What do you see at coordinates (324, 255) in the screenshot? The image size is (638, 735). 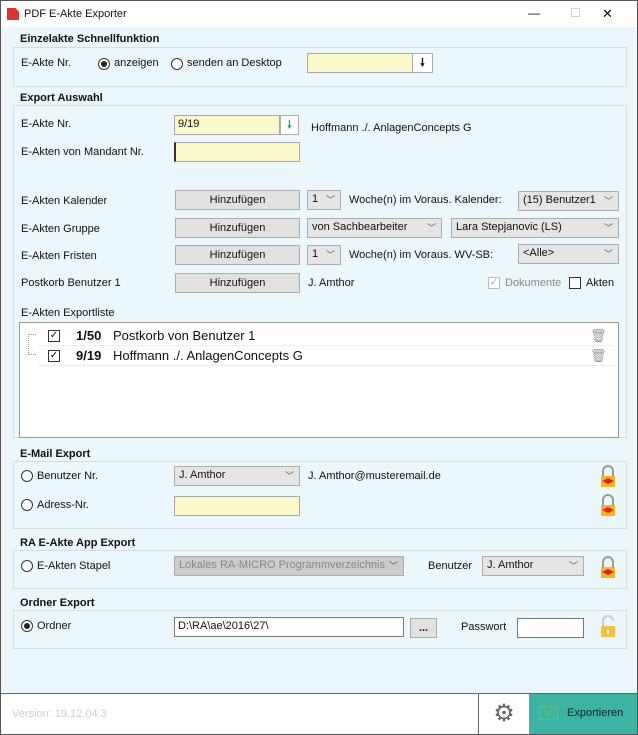 I see `fristen-weeks-select: 1 ﹀` at bounding box center [324, 255].